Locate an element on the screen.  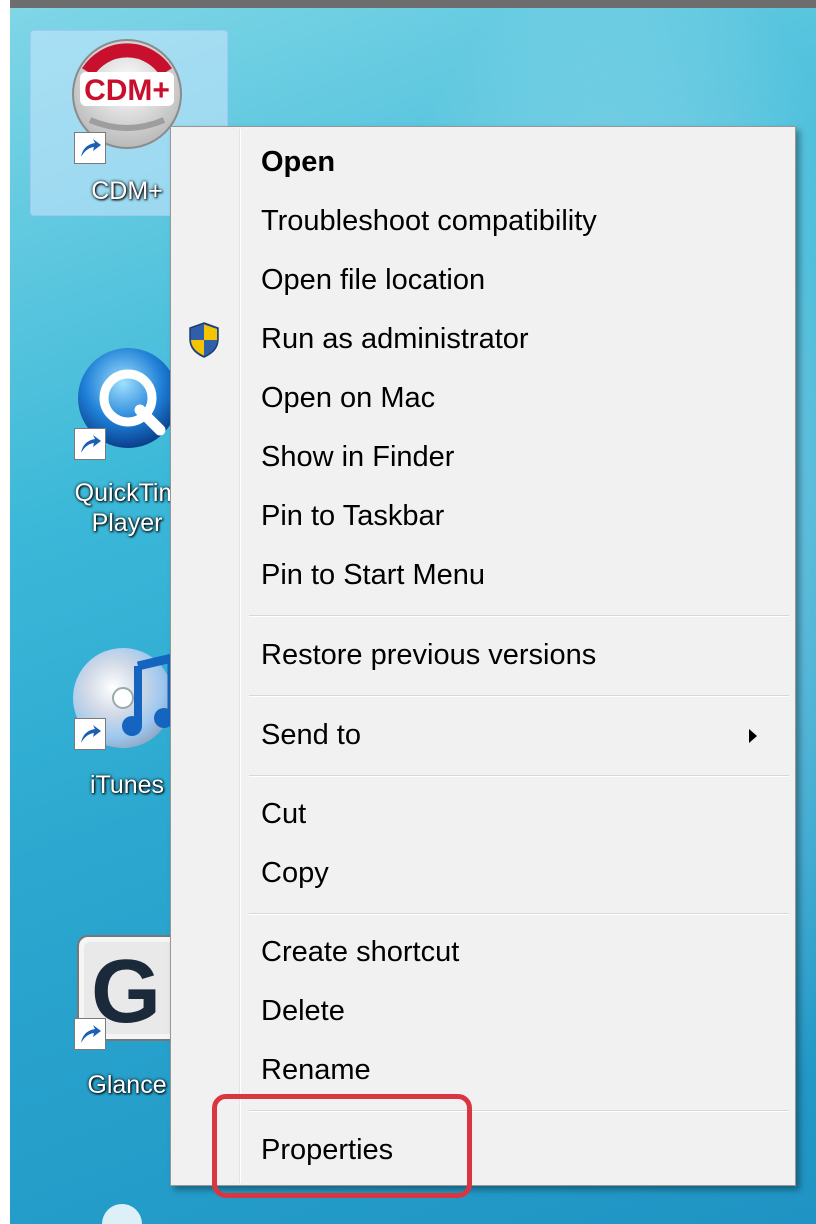
screen-left-margin is located at coordinates (5, 612).